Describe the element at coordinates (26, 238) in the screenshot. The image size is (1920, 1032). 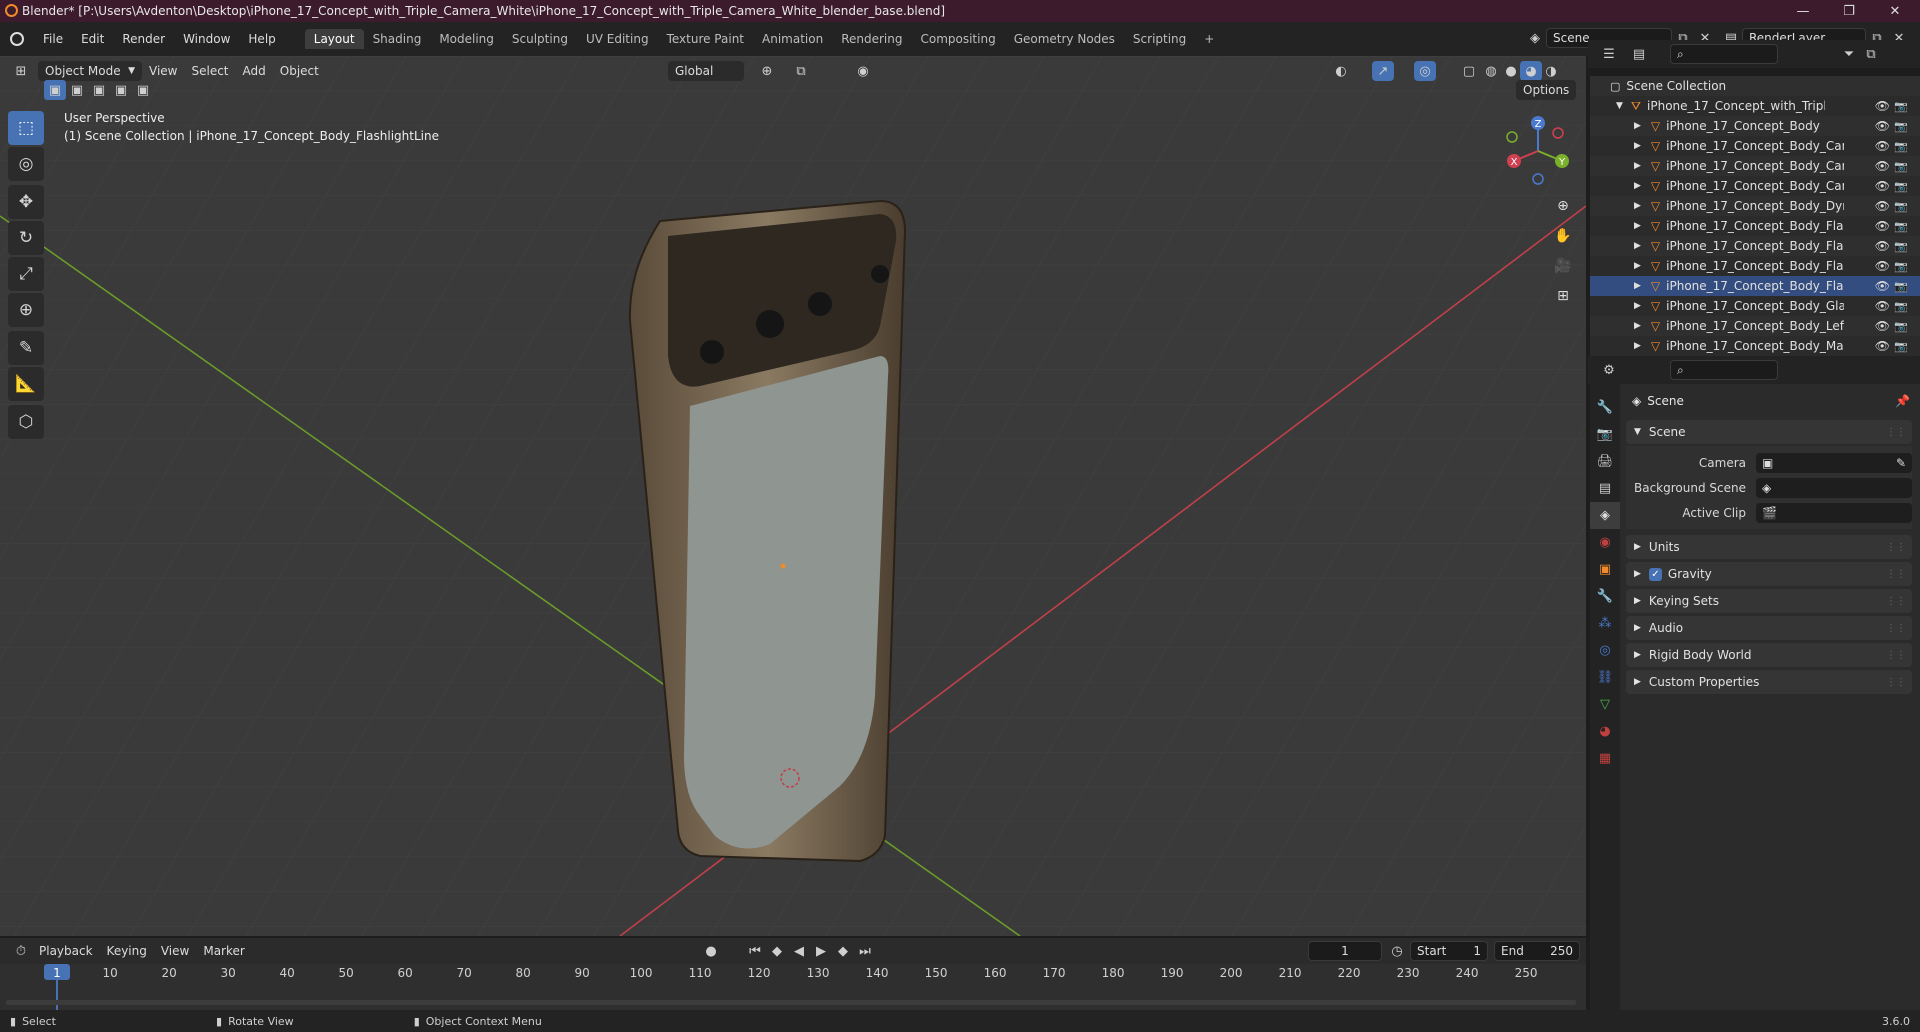
I see `rotate-tool: ↻` at that location.